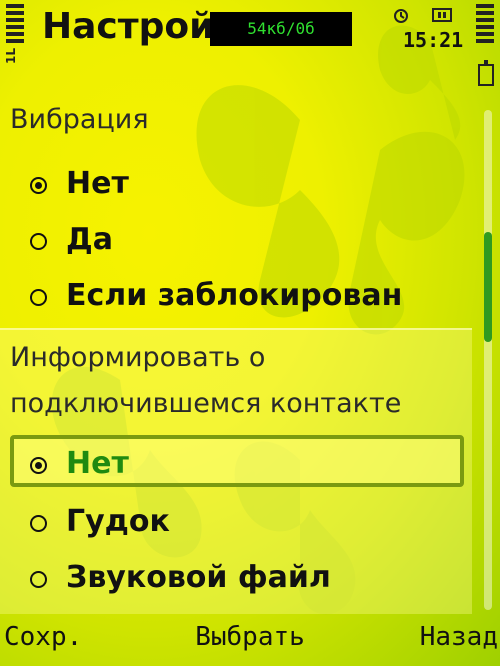 This screenshot has width=500, height=666. Describe the element at coordinates (281, 29) in the screenshot. I see `traffic-counter: 54кб/0б` at that location.